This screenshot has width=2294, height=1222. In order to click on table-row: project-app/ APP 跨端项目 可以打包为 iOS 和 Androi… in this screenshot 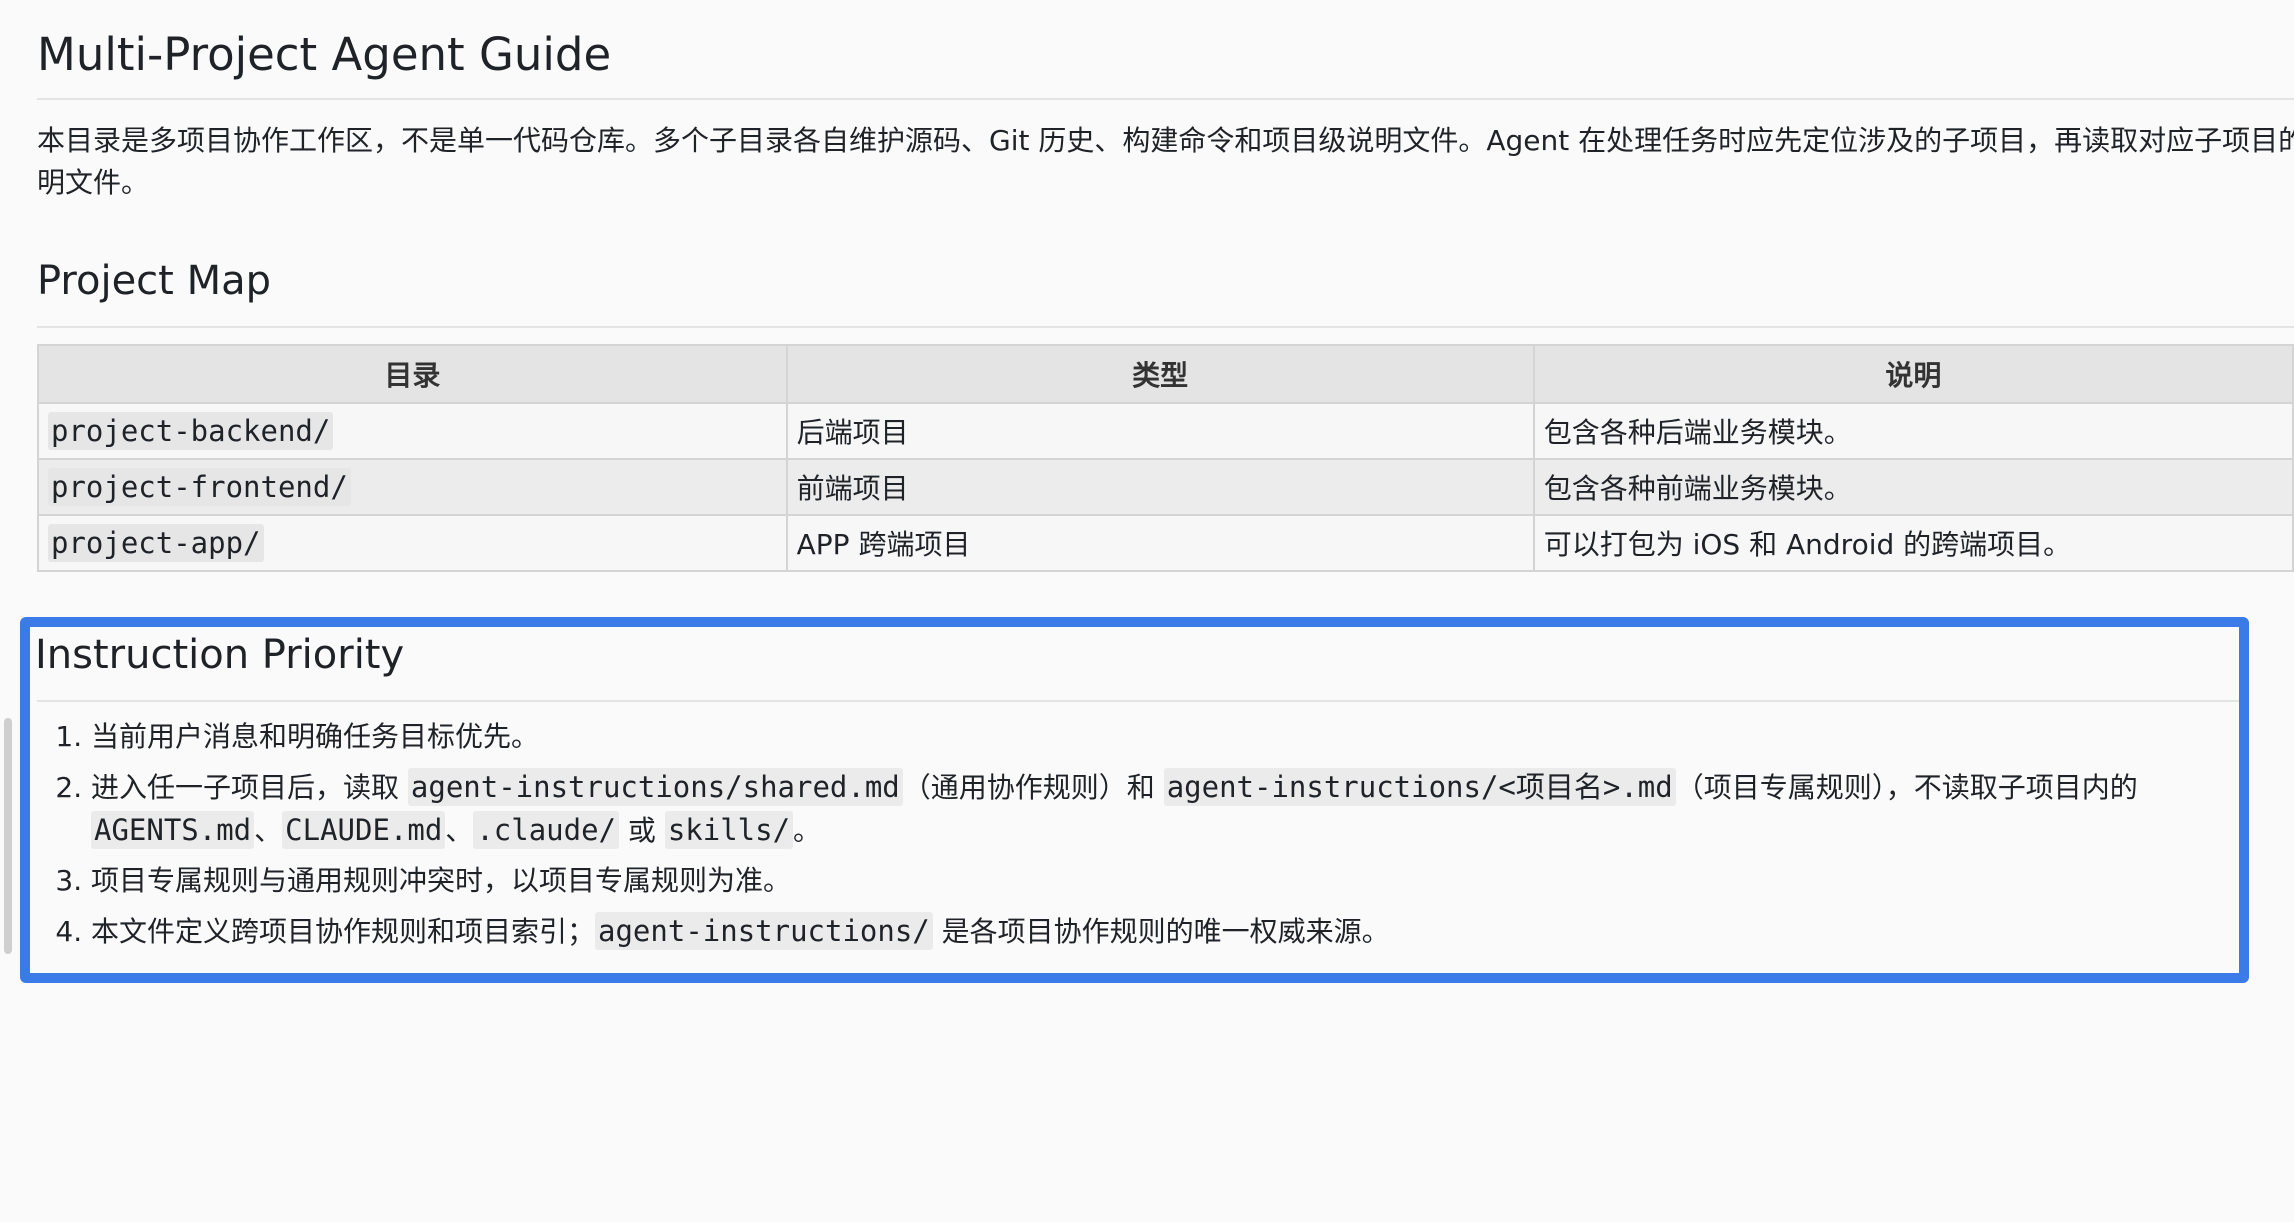, I will do `click(1165, 543)`.